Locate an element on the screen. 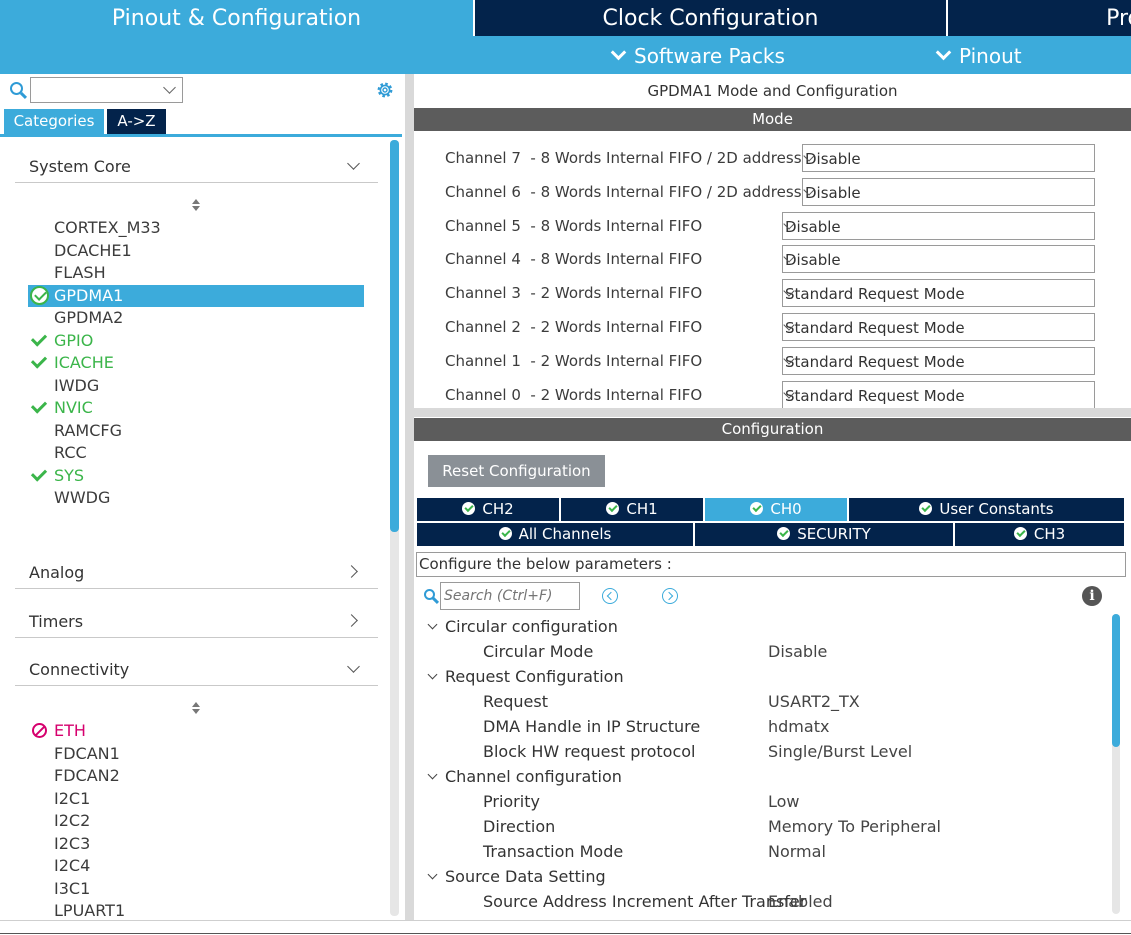  tab-user-constants: User Constants is located at coordinates (987, 509).